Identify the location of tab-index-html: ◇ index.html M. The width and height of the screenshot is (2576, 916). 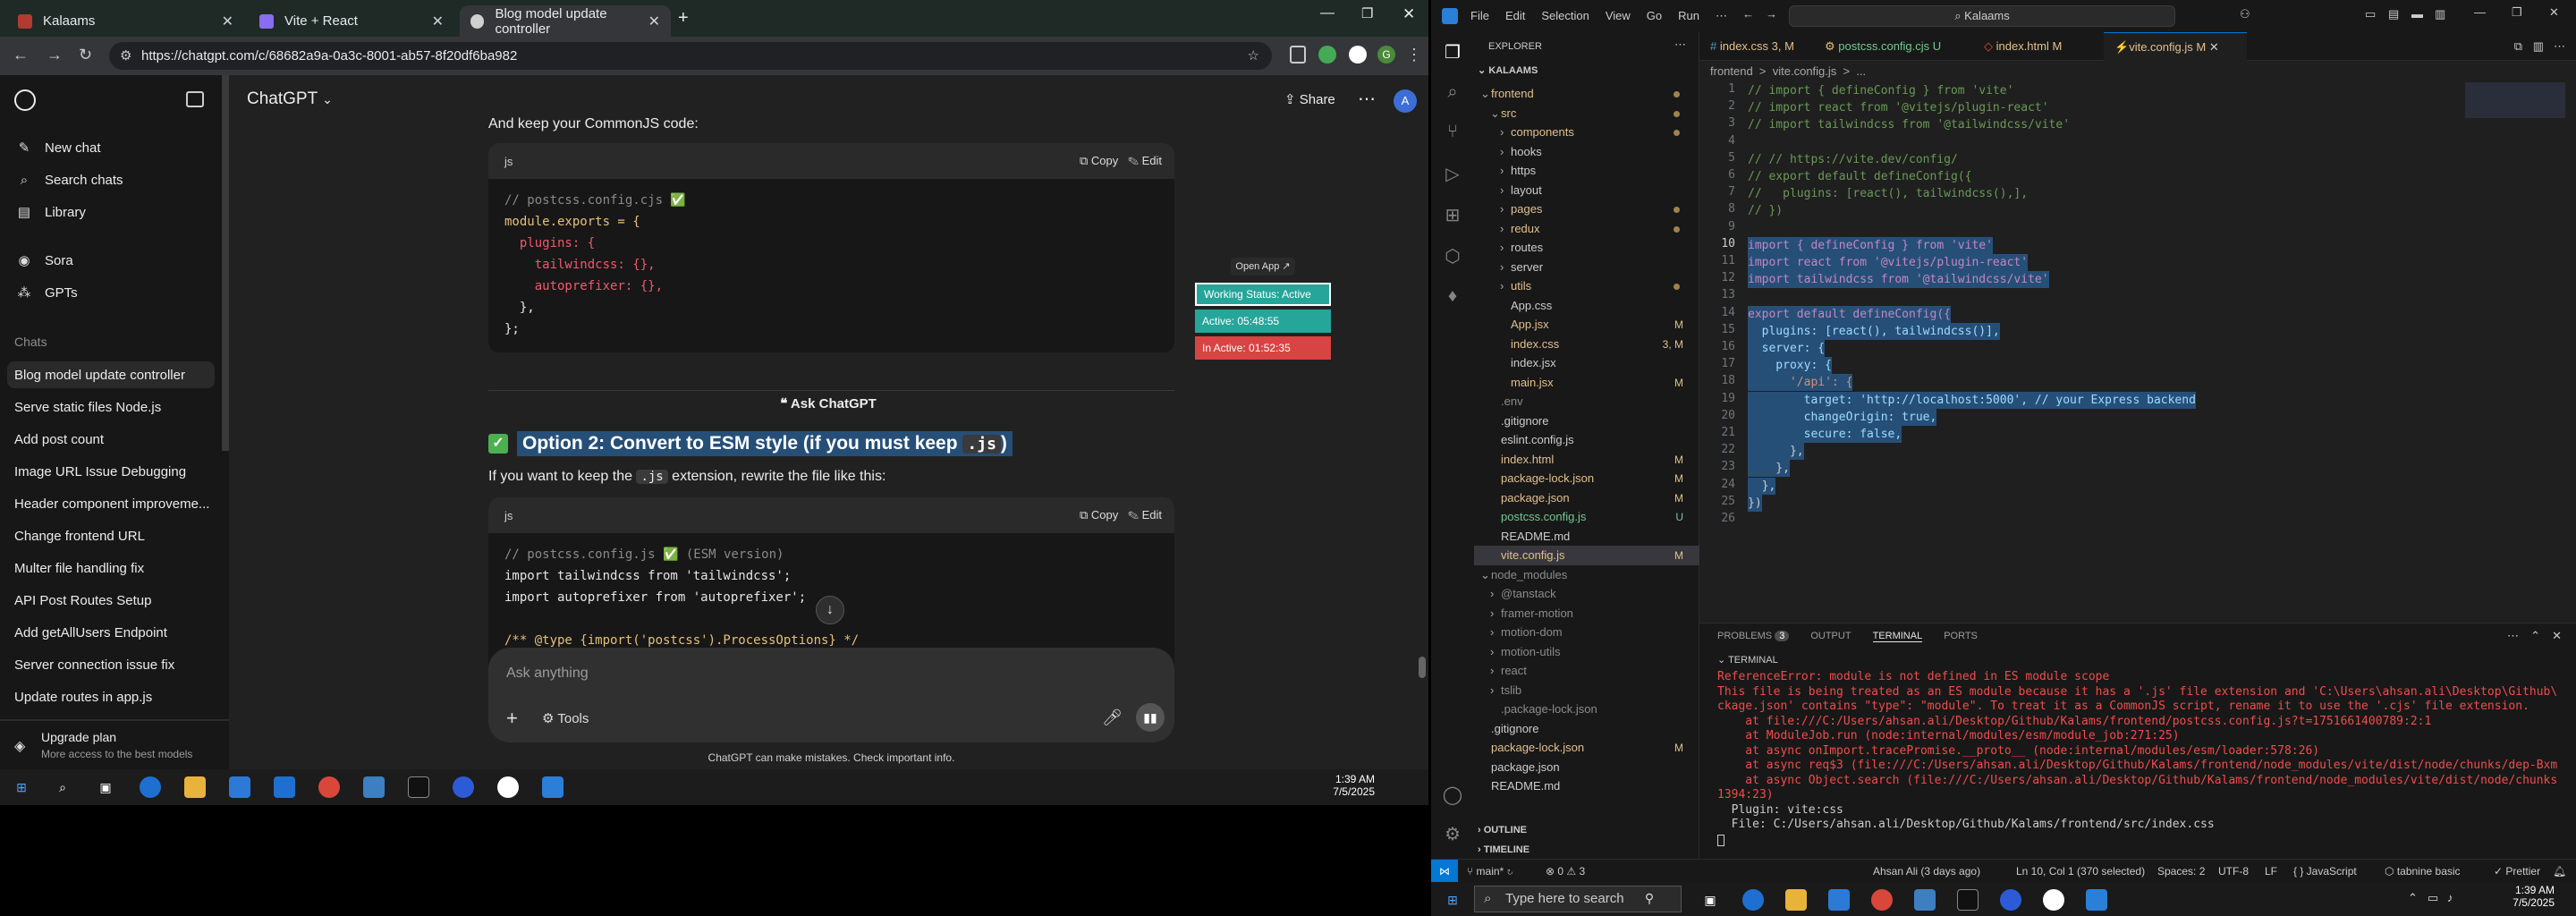
(2035, 46).